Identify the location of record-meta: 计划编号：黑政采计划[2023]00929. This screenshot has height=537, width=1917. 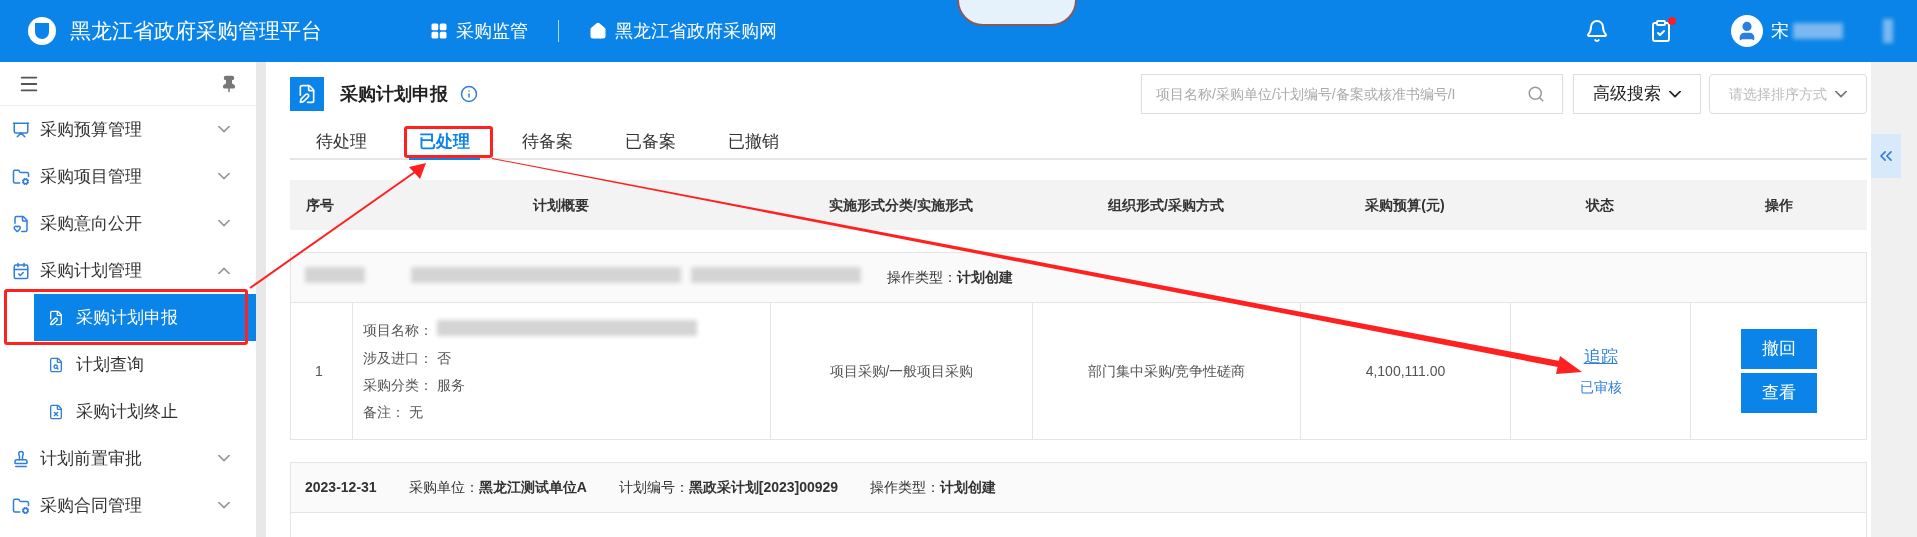
(728, 487).